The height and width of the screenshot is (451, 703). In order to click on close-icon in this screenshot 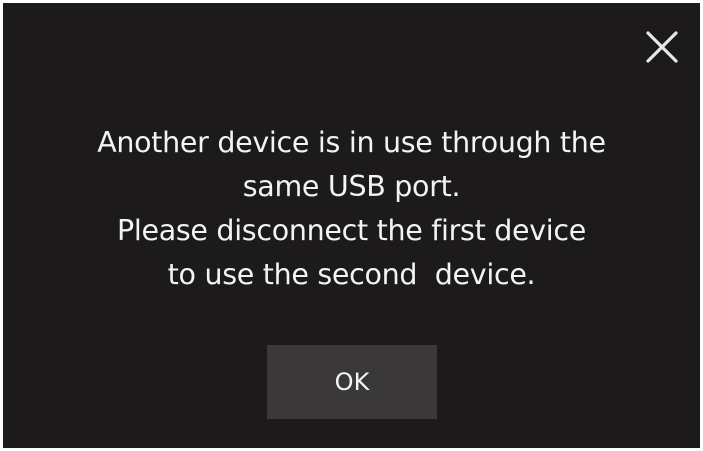, I will do `click(662, 49)`.